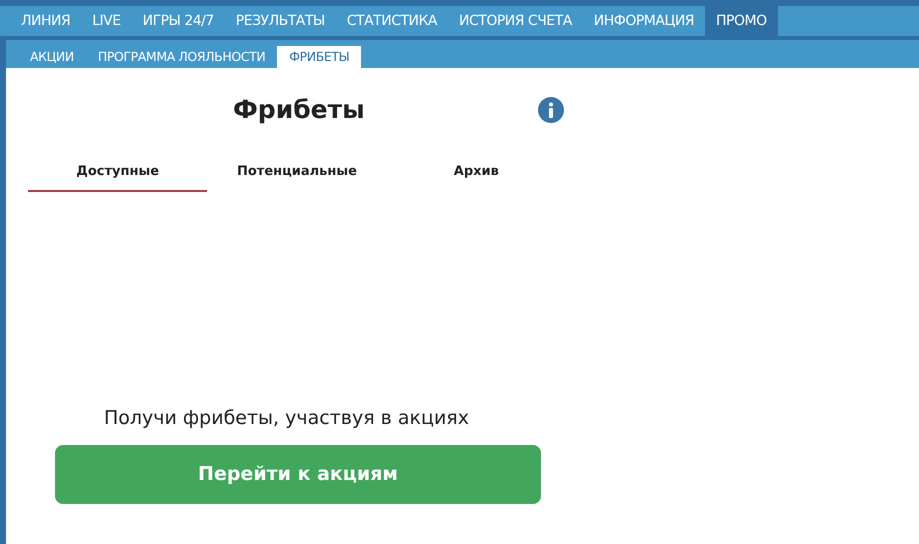  What do you see at coordinates (299, 110) in the screenshot?
I see `page-title: Фрибеты` at bounding box center [299, 110].